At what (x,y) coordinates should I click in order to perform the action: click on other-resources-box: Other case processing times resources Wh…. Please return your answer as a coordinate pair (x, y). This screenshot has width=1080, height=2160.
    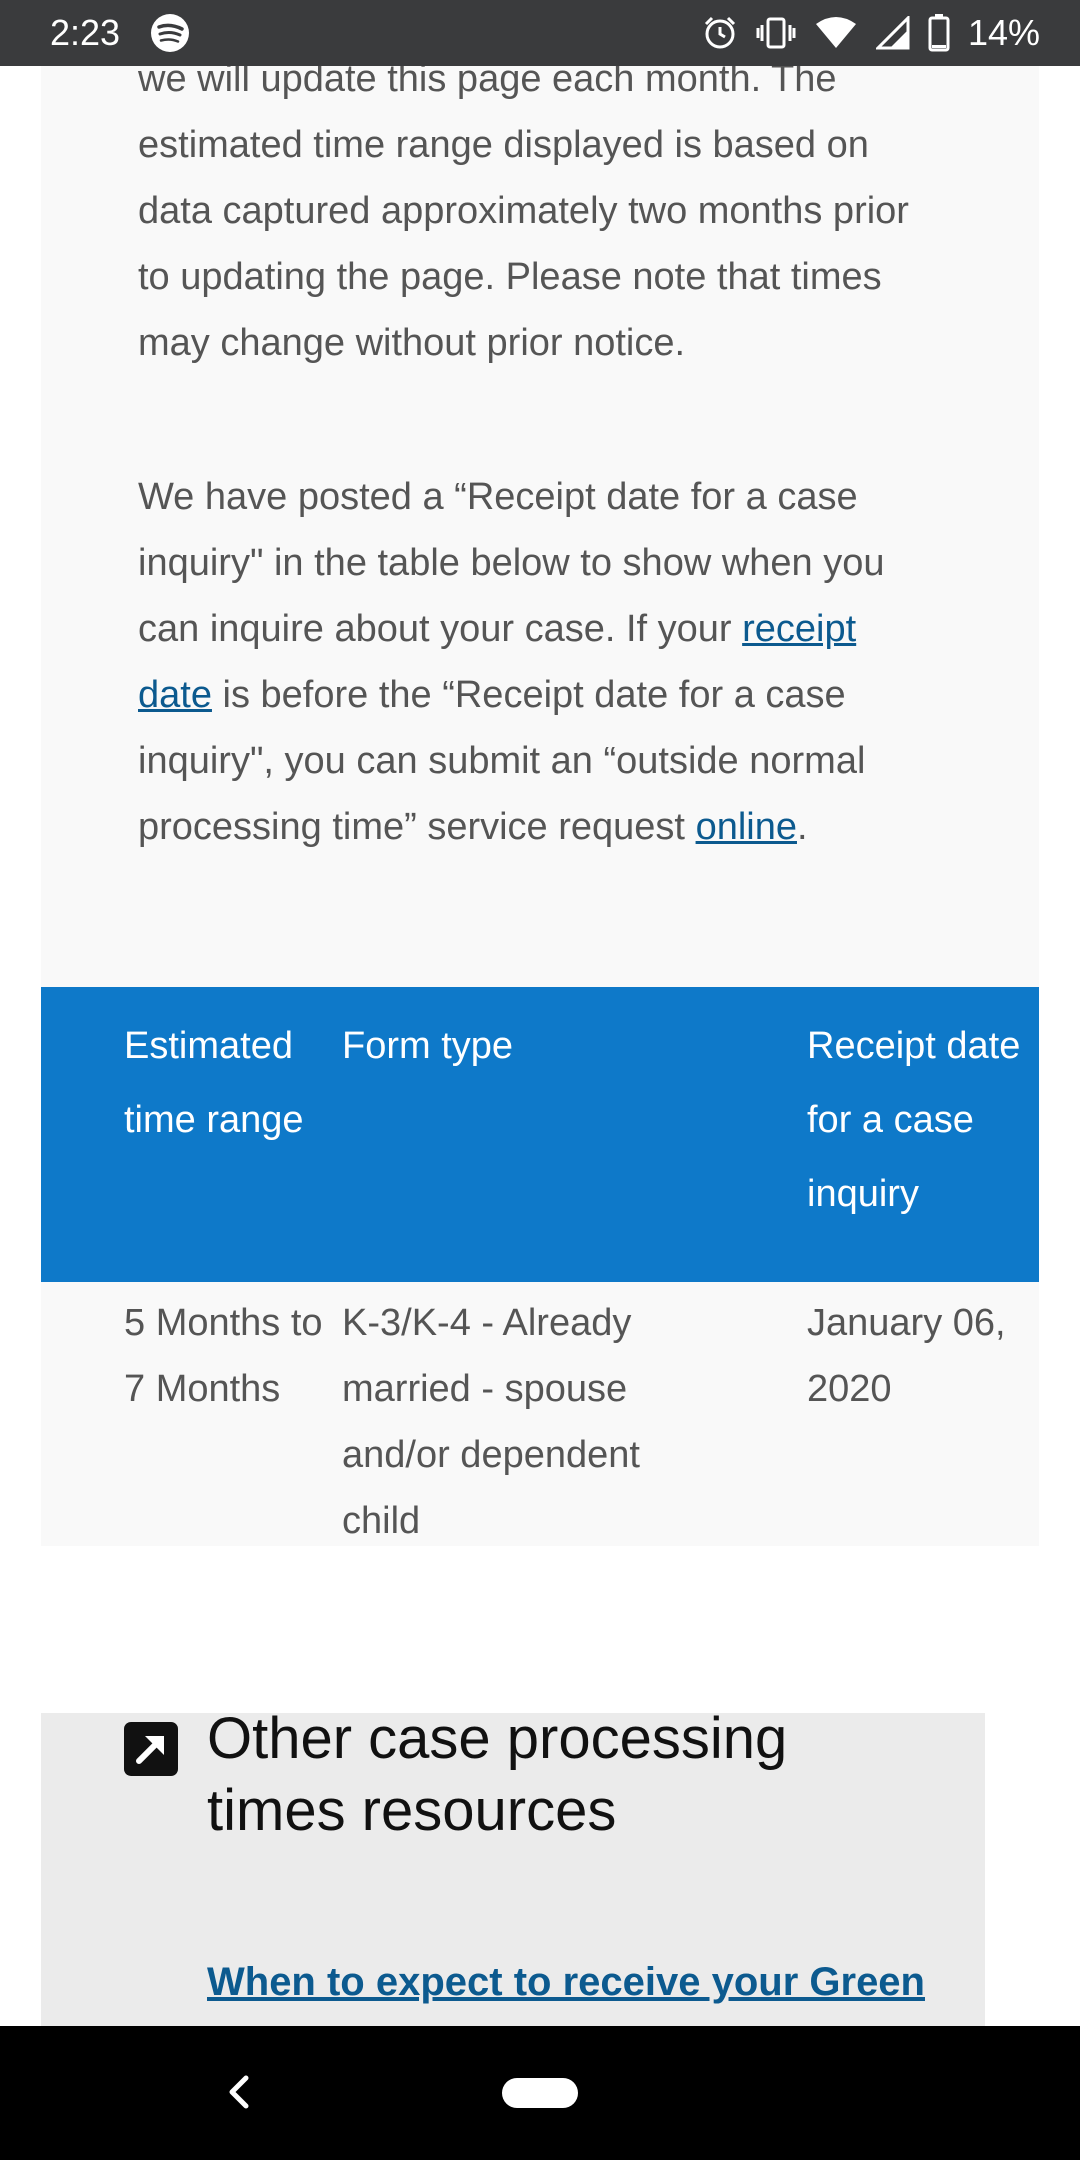
    Looking at the image, I should click on (513, 1866).